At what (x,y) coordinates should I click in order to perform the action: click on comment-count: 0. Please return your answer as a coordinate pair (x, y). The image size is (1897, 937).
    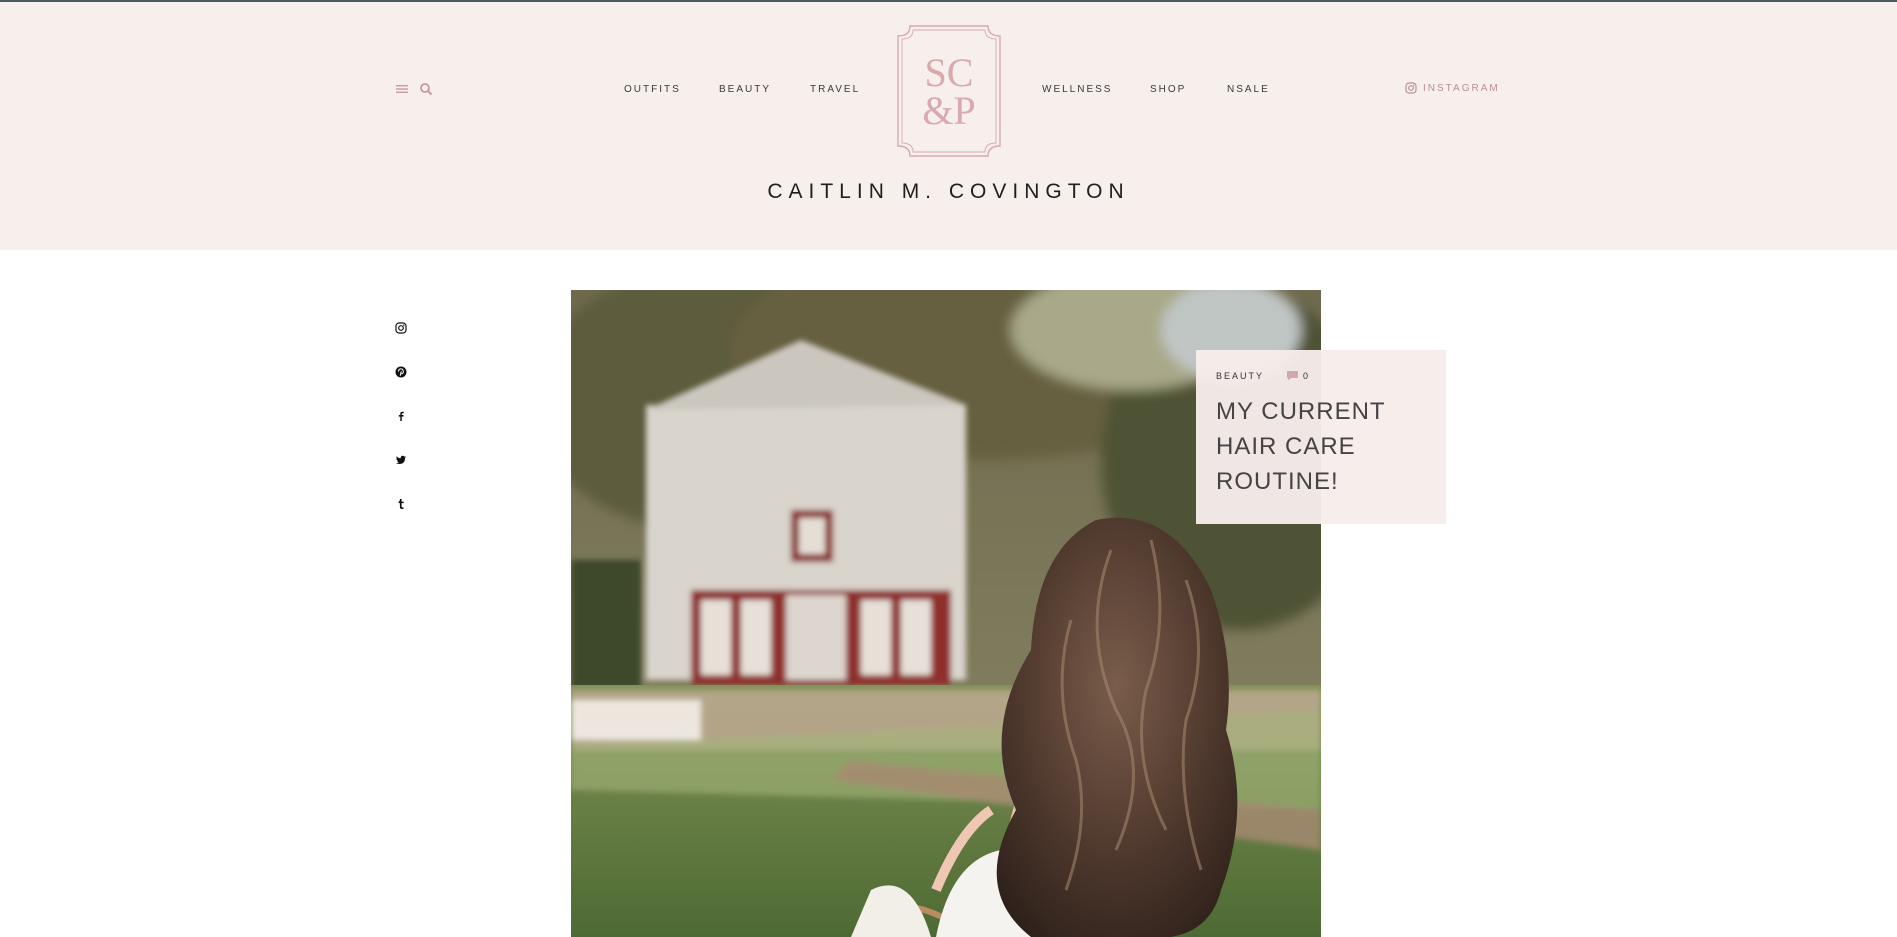
    Looking at the image, I should click on (1307, 375).